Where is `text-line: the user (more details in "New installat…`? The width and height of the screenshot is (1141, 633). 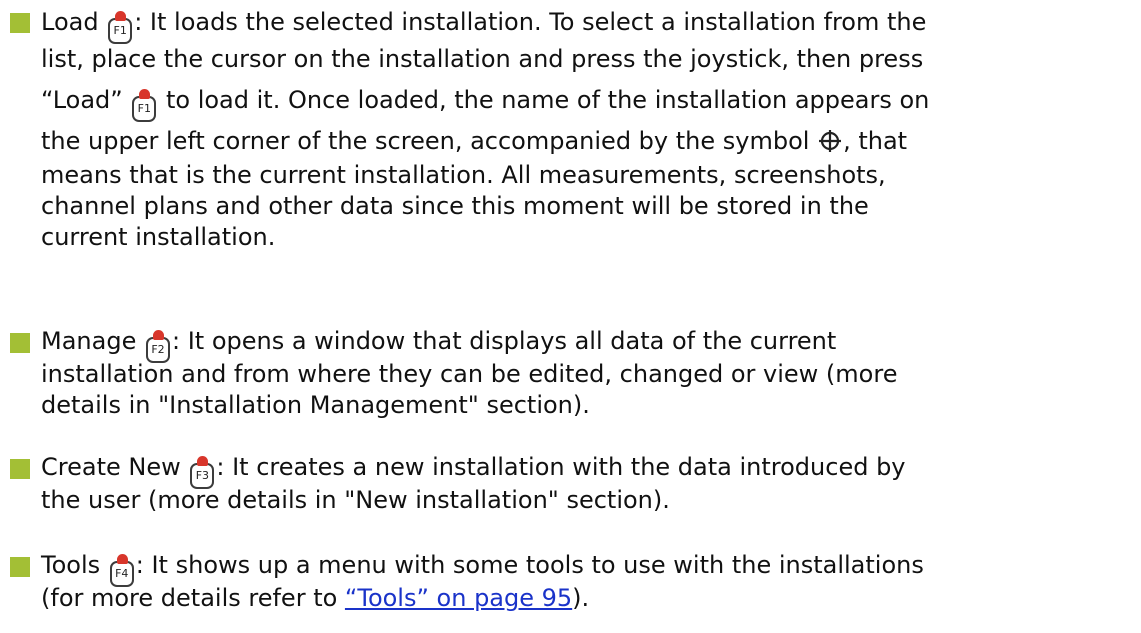
text-line: the user (more details in "New installat… is located at coordinates (355, 500).